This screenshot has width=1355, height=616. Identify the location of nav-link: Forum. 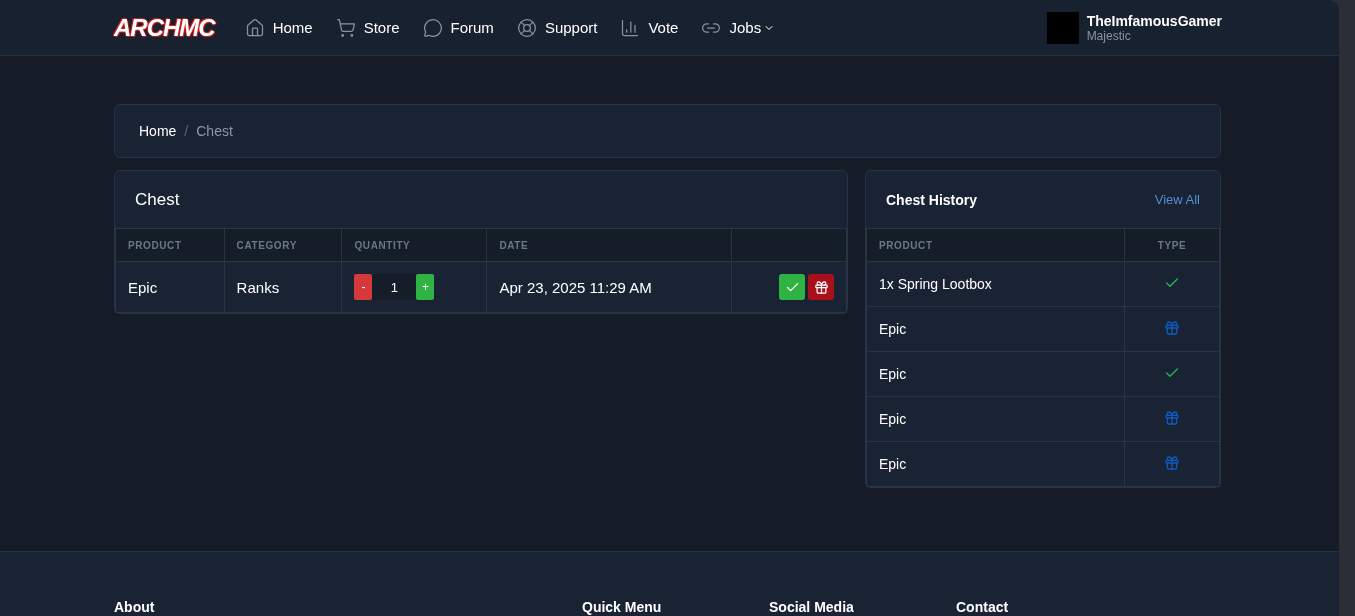
(458, 27).